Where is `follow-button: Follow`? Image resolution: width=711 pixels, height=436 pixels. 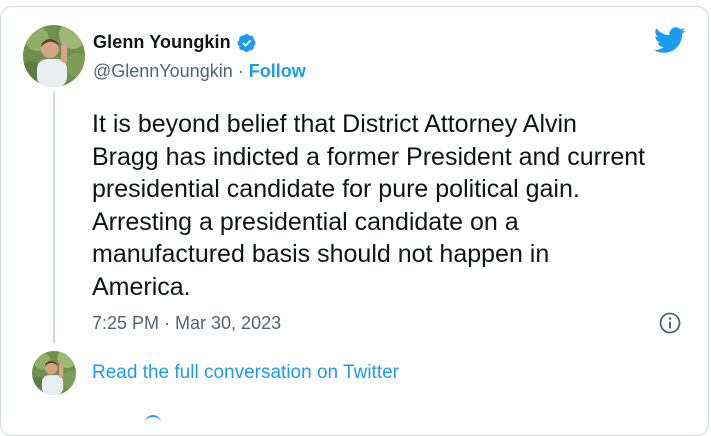 follow-button: Follow is located at coordinates (277, 71).